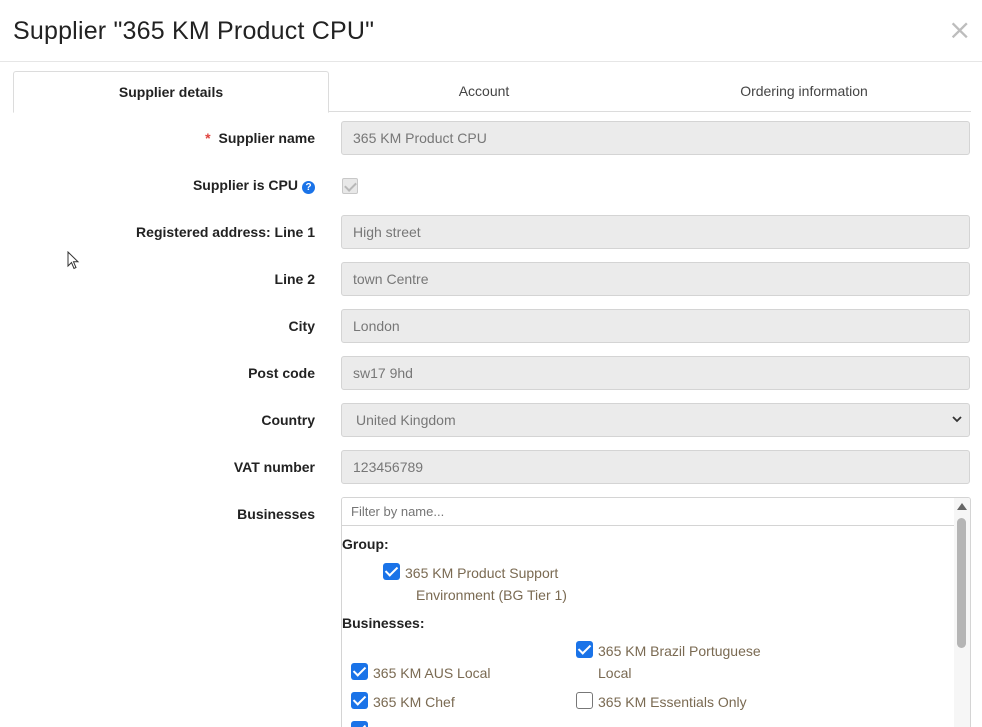 The width and height of the screenshot is (982, 727). Describe the element at coordinates (294, 279) in the screenshot. I see `address-line2-label: Line 2` at that location.